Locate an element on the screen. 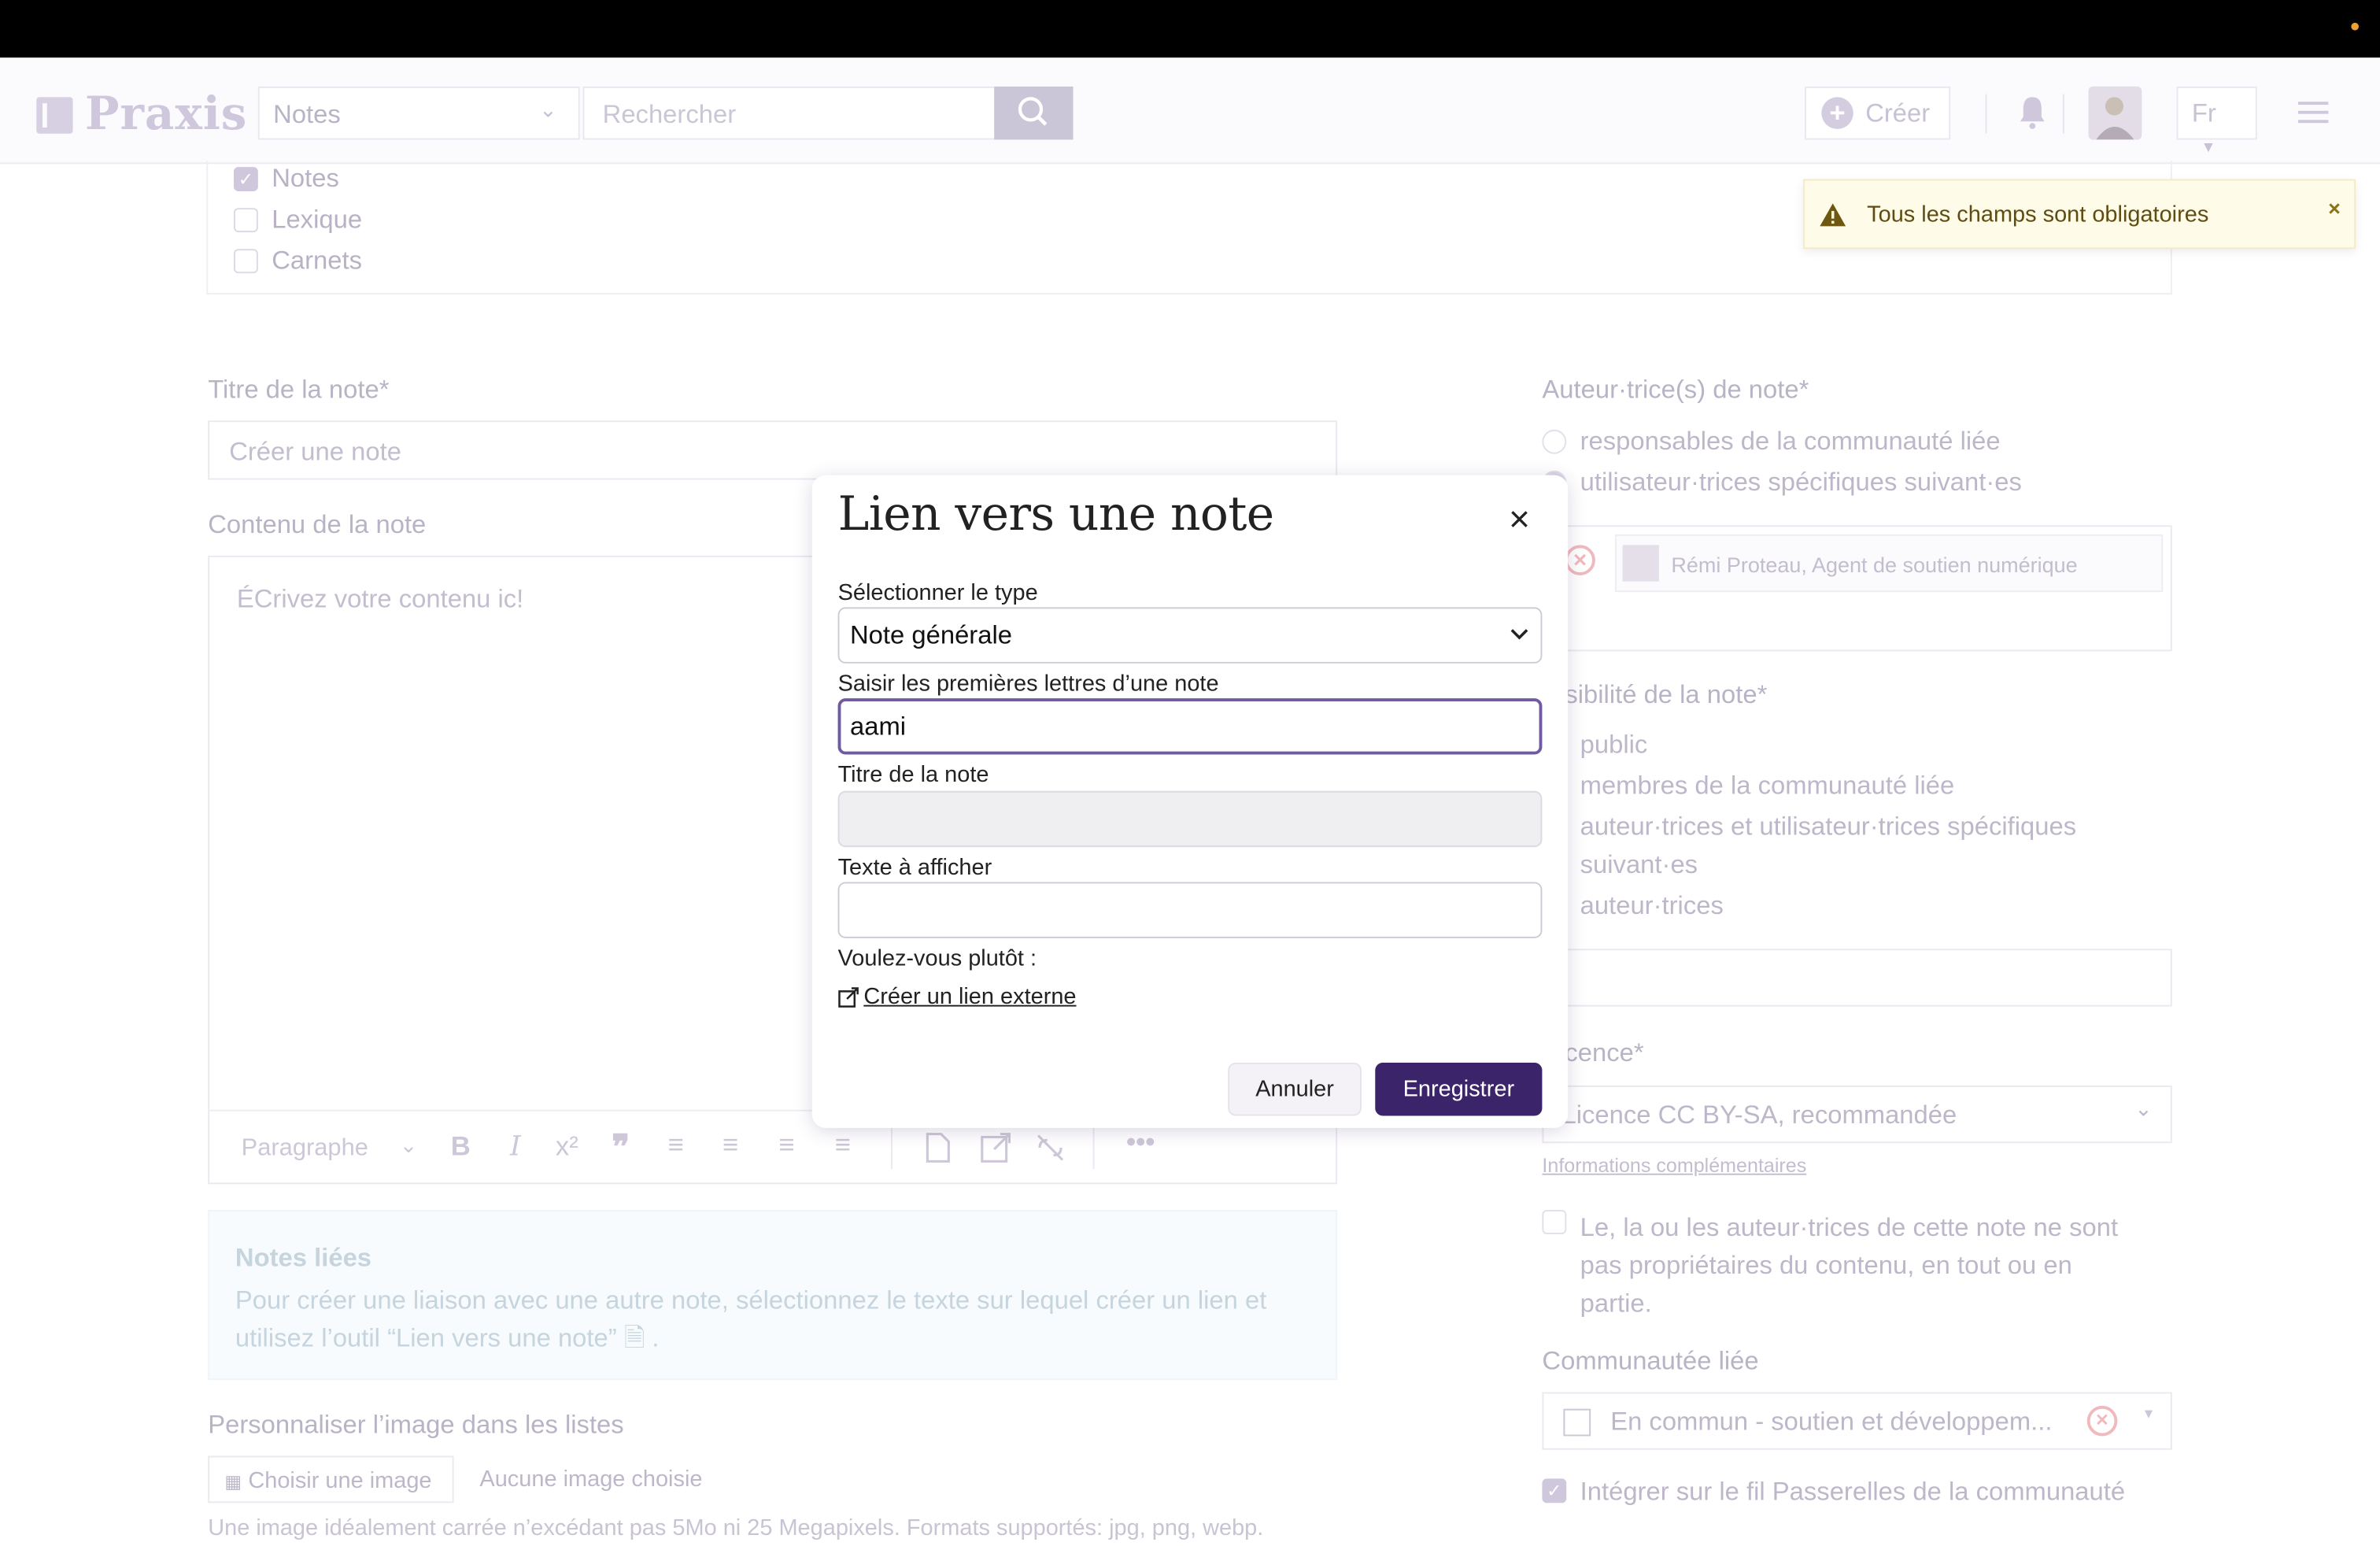  authors-option-1: responsables de la communauté liée is located at coordinates (1771, 442).